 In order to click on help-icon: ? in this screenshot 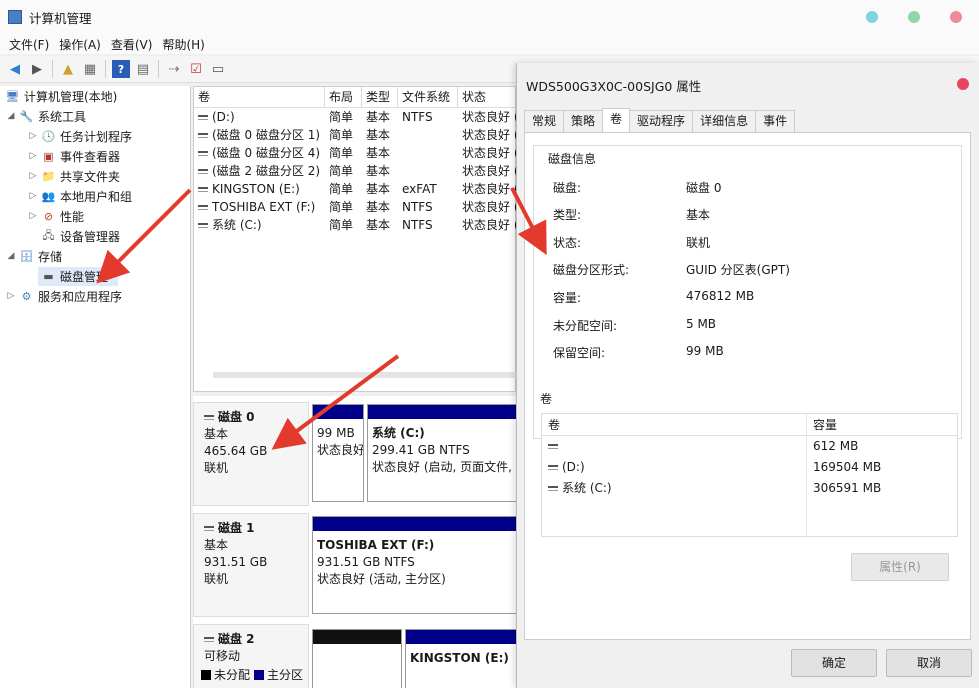, I will do `click(121, 69)`.